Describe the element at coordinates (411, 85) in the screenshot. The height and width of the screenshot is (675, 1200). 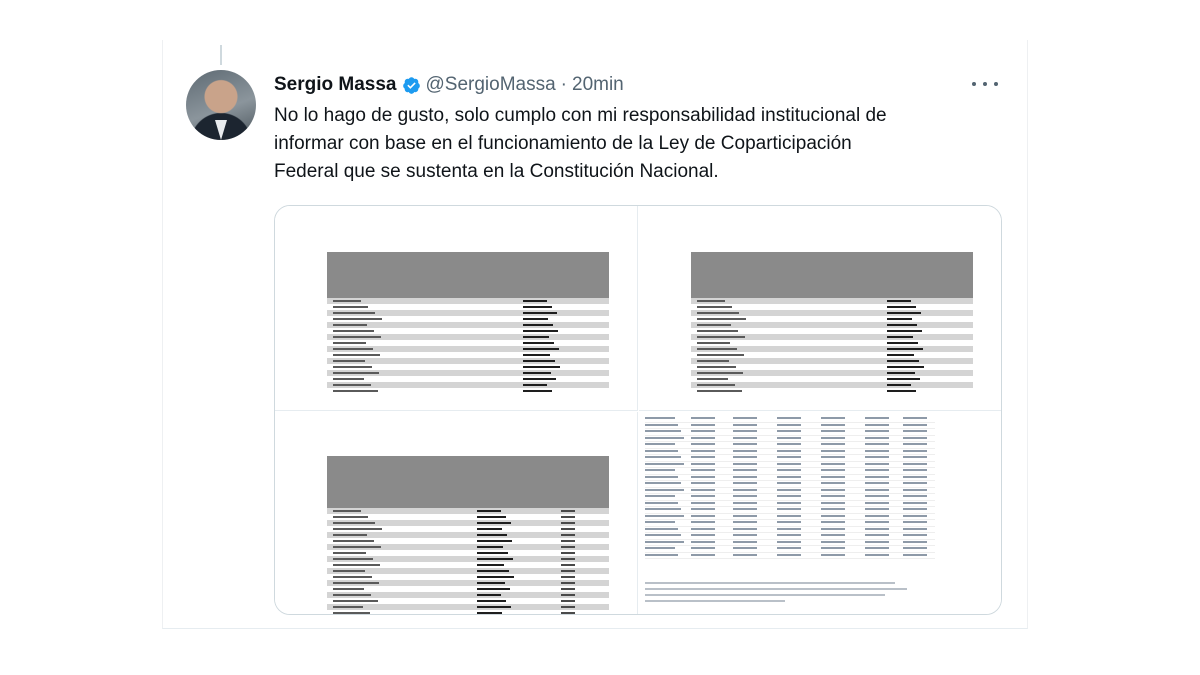
I see `verified-badge-icon` at that location.